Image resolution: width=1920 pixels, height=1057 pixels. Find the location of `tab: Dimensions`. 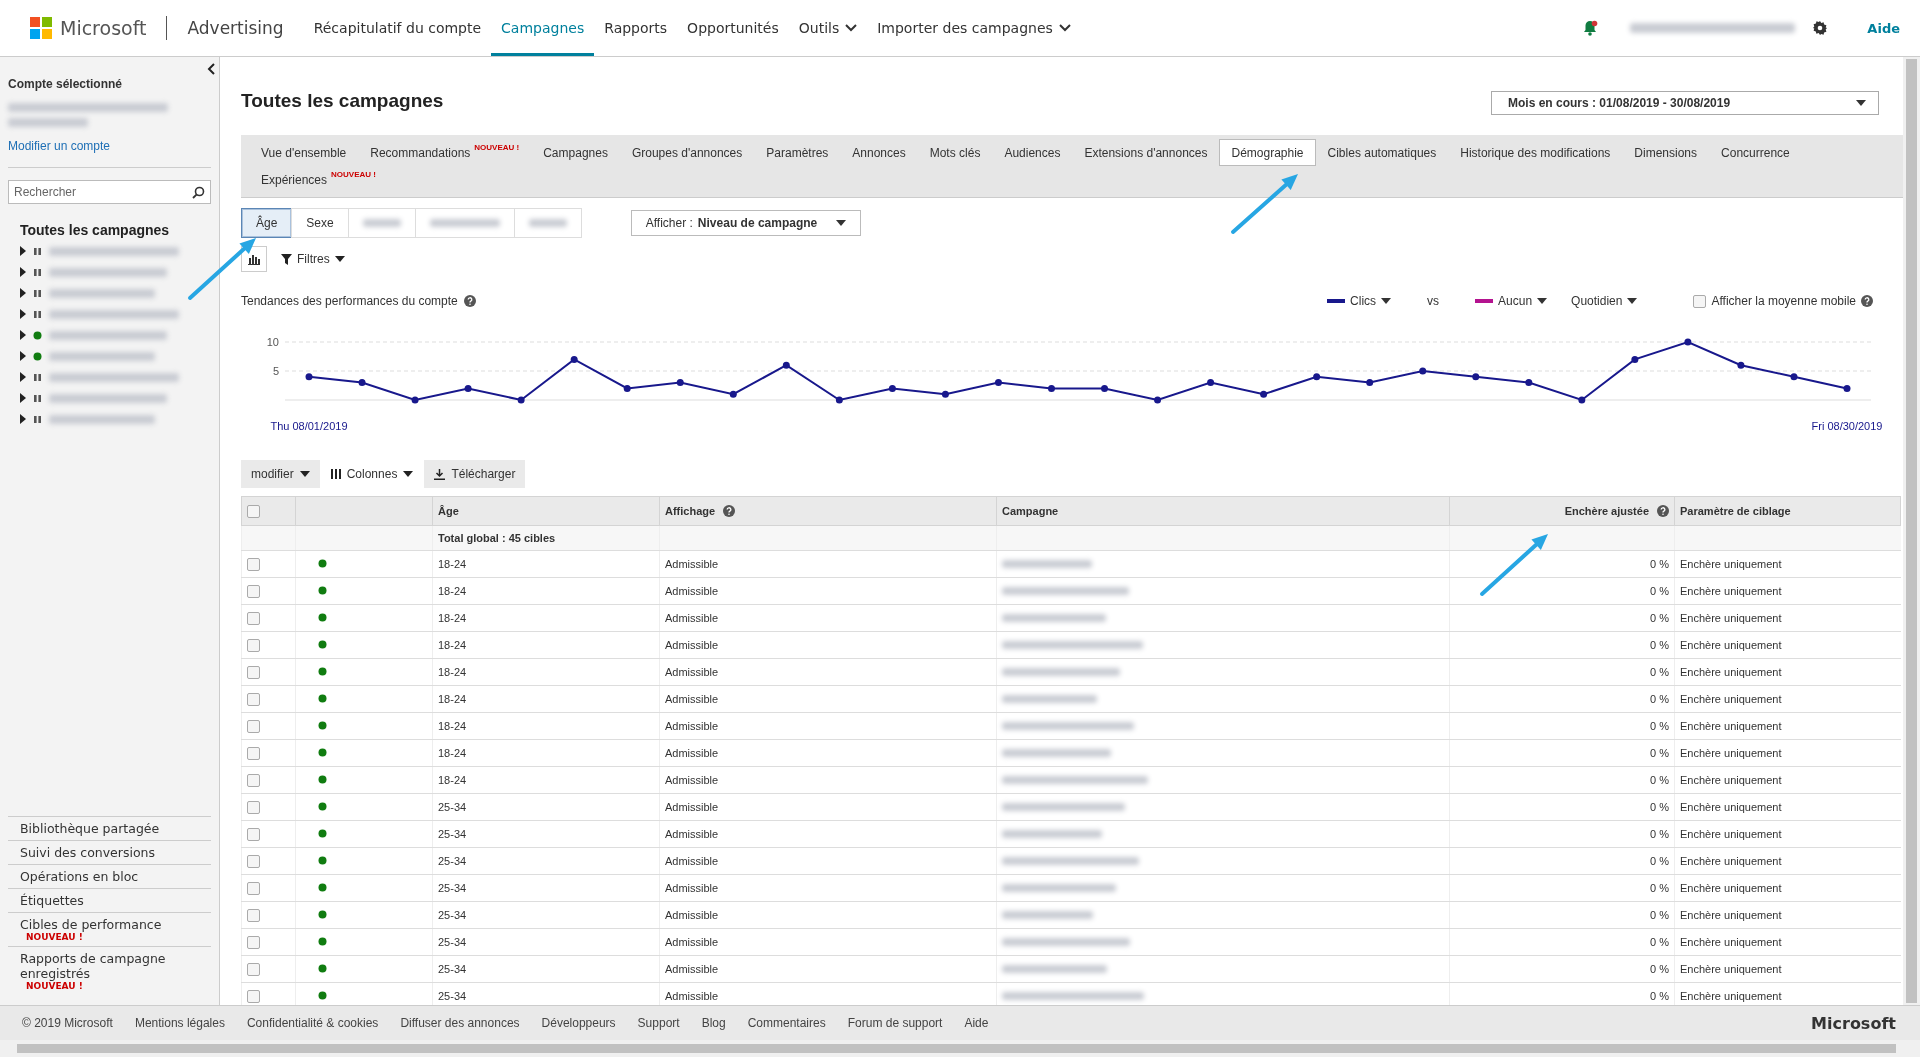

tab: Dimensions is located at coordinates (1666, 152).